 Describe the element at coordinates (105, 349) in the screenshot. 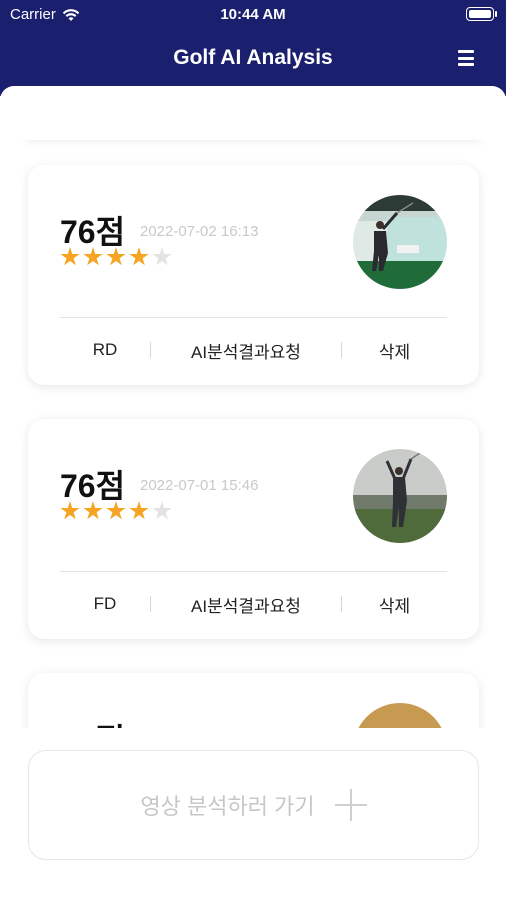

I see `club-type-label: RD` at that location.